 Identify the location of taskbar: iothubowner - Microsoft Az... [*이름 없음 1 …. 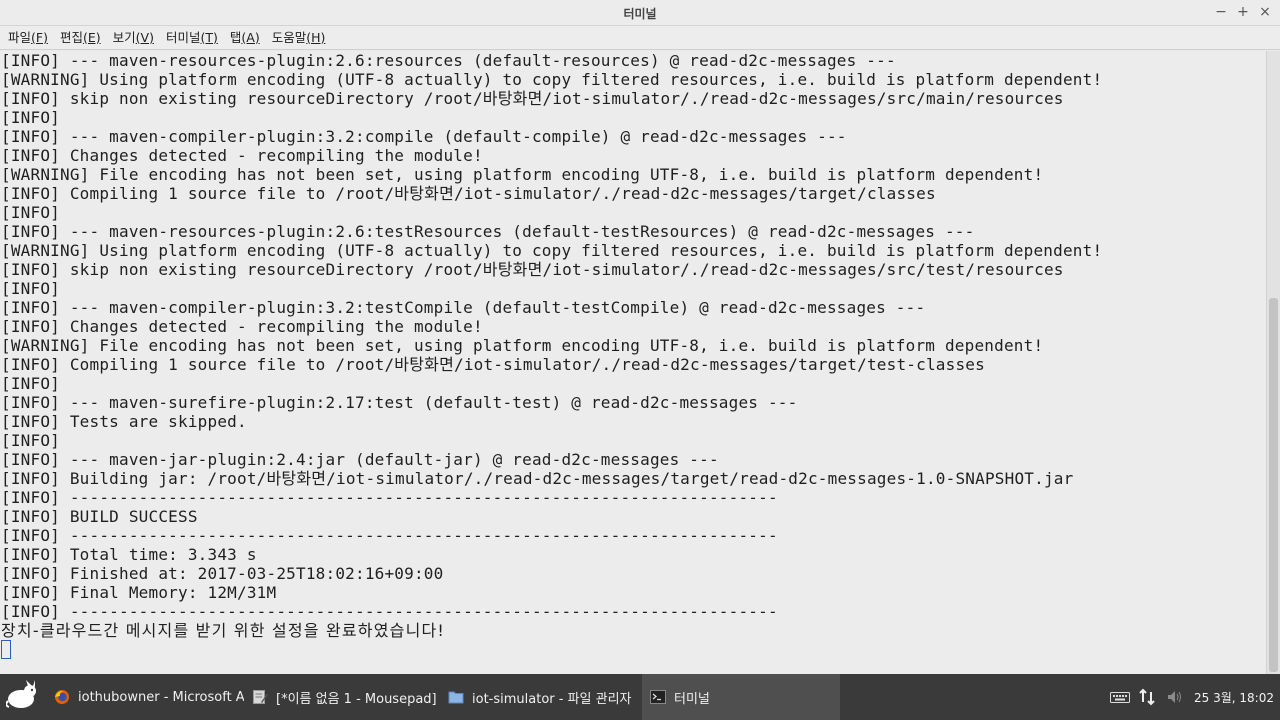
(640, 697).